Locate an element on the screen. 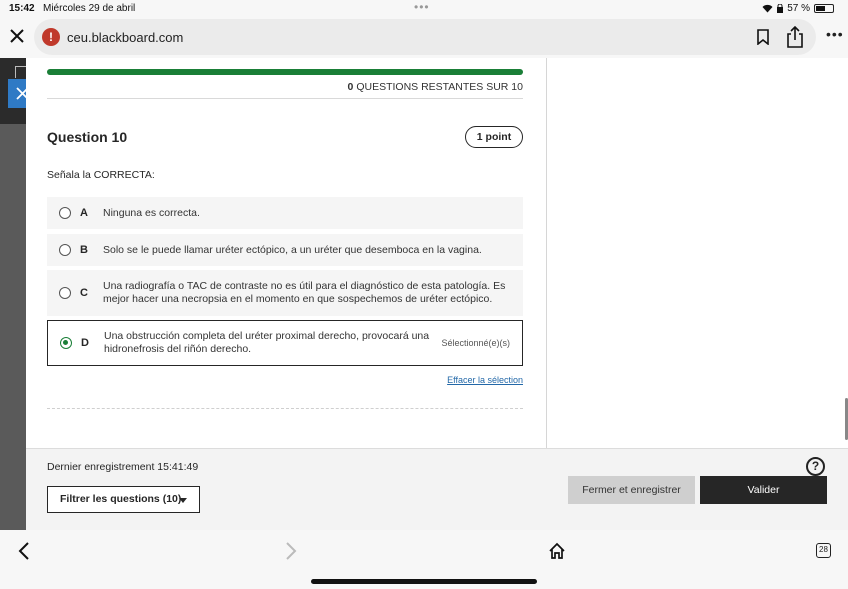 The height and width of the screenshot is (589, 848). remaining-text: QUESTIONS RESTANTES SUR 10 is located at coordinates (439, 87).